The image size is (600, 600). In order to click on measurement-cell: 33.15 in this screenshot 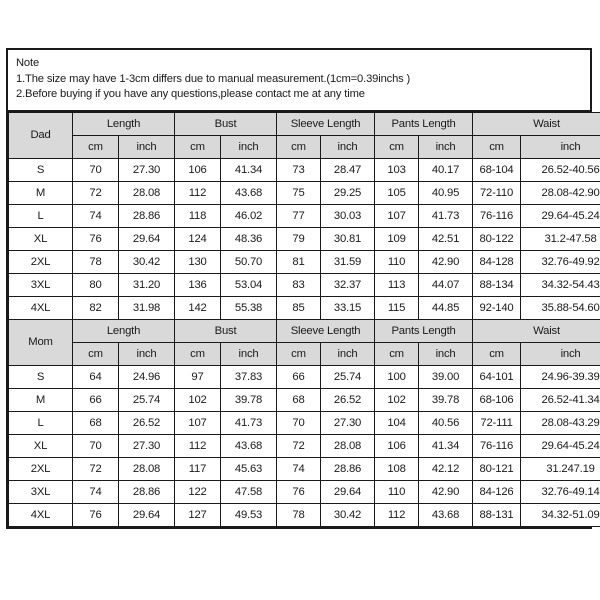, I will do `click(348, 307)`.